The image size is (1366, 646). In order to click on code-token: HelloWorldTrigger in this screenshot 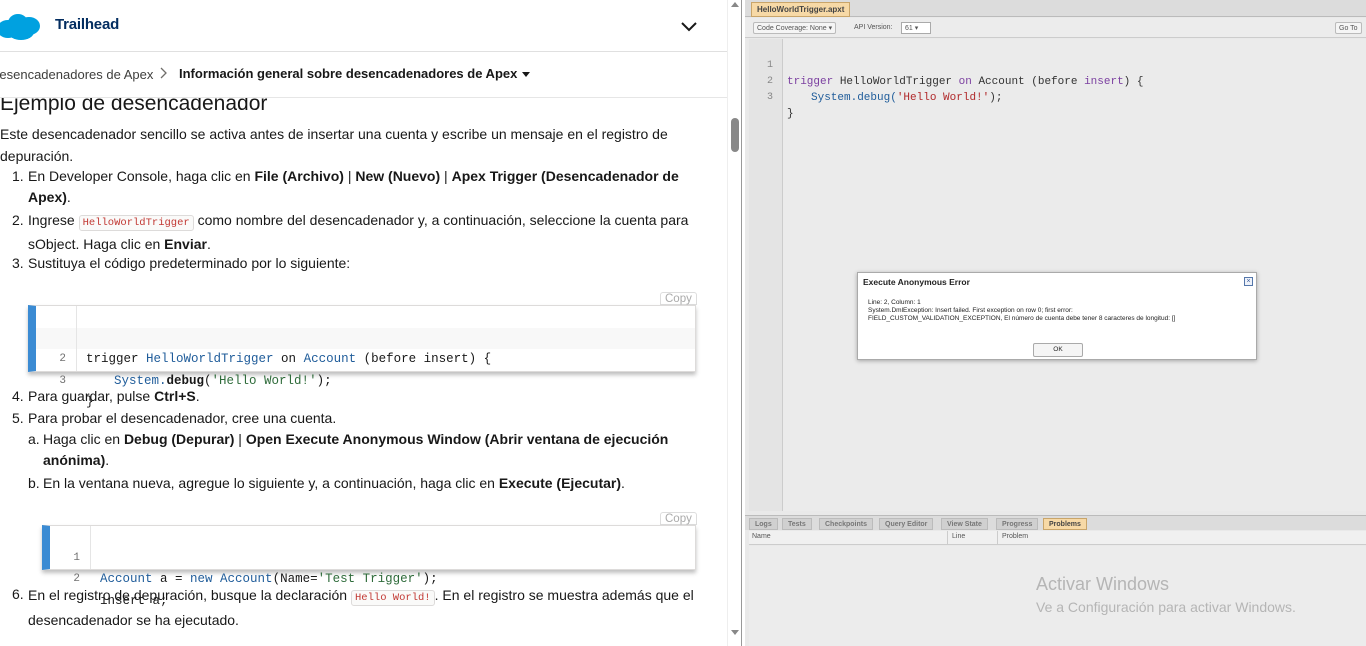, I will do `click(896, 82)`.